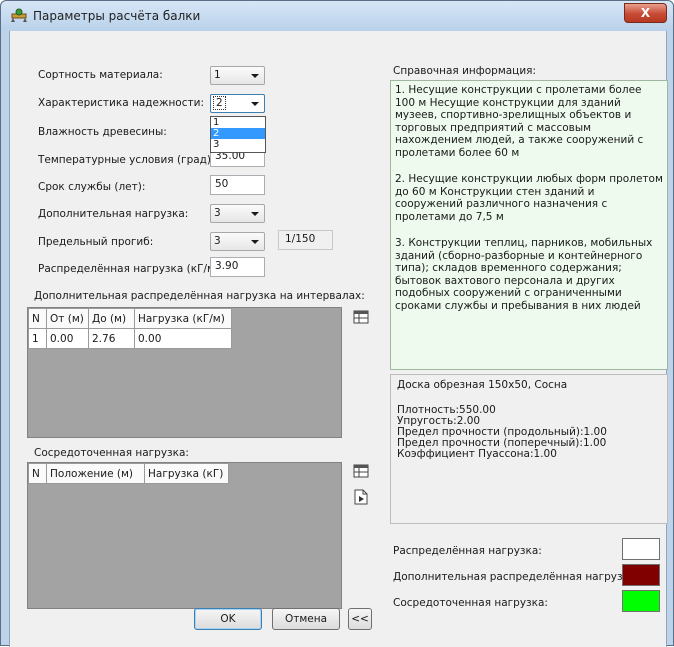  Describe the element at coordinates (237, 241) in the screenshot. I see `deflection-select: 3` at that location.